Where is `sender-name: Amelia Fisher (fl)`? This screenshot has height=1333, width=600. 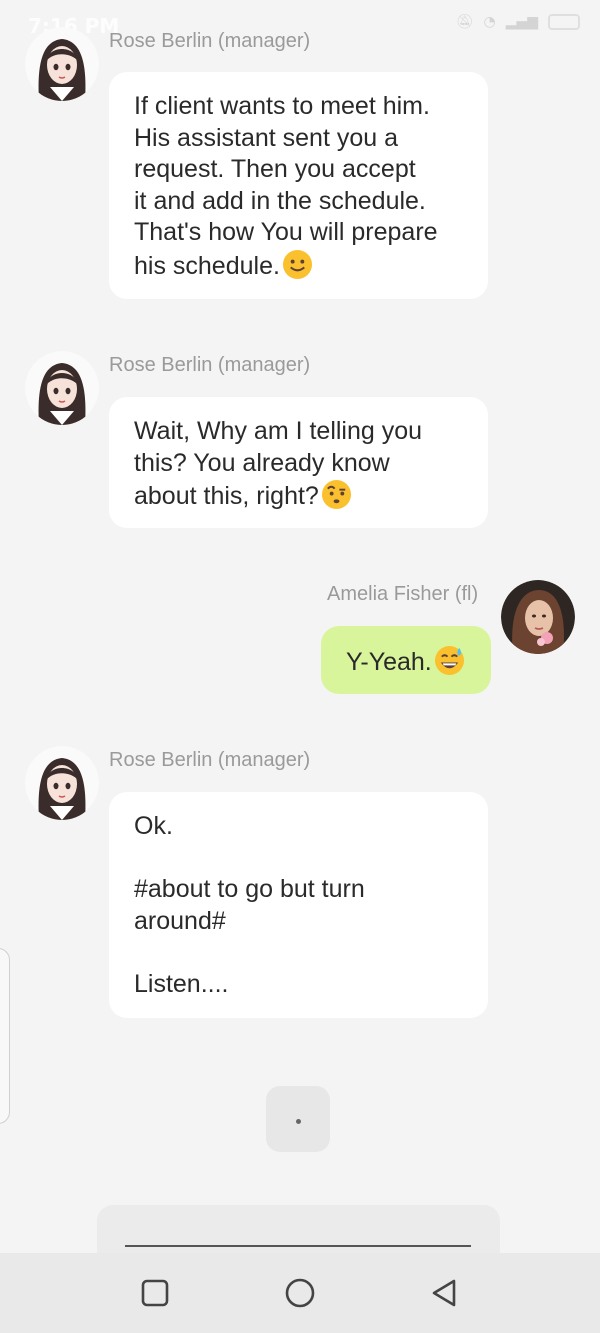 sender-name: Amelia Fisher (fl) is located at coordinates (403, 594).